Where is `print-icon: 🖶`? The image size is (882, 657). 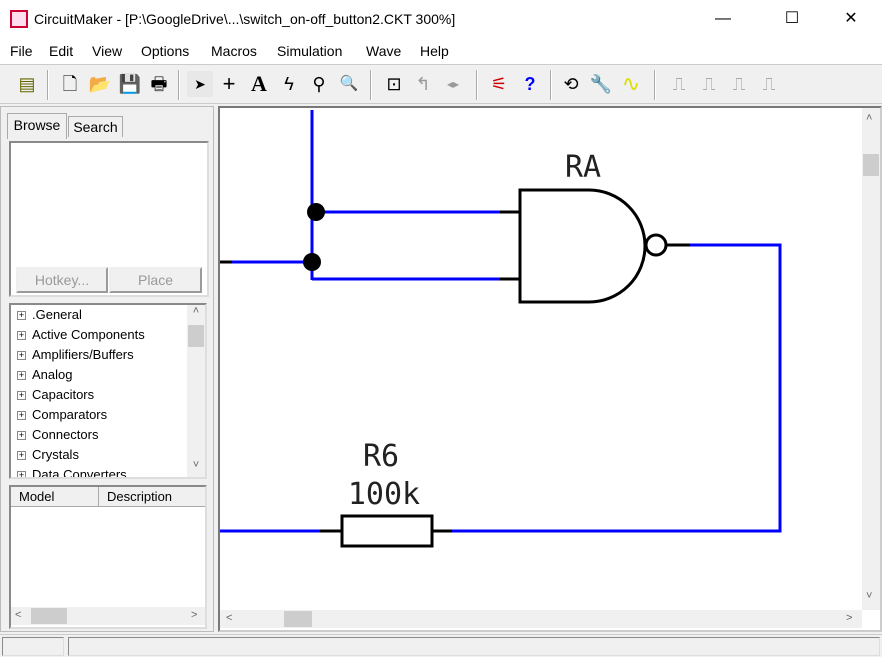
print-icon: 🖶 is located at coordinates (159, 84).